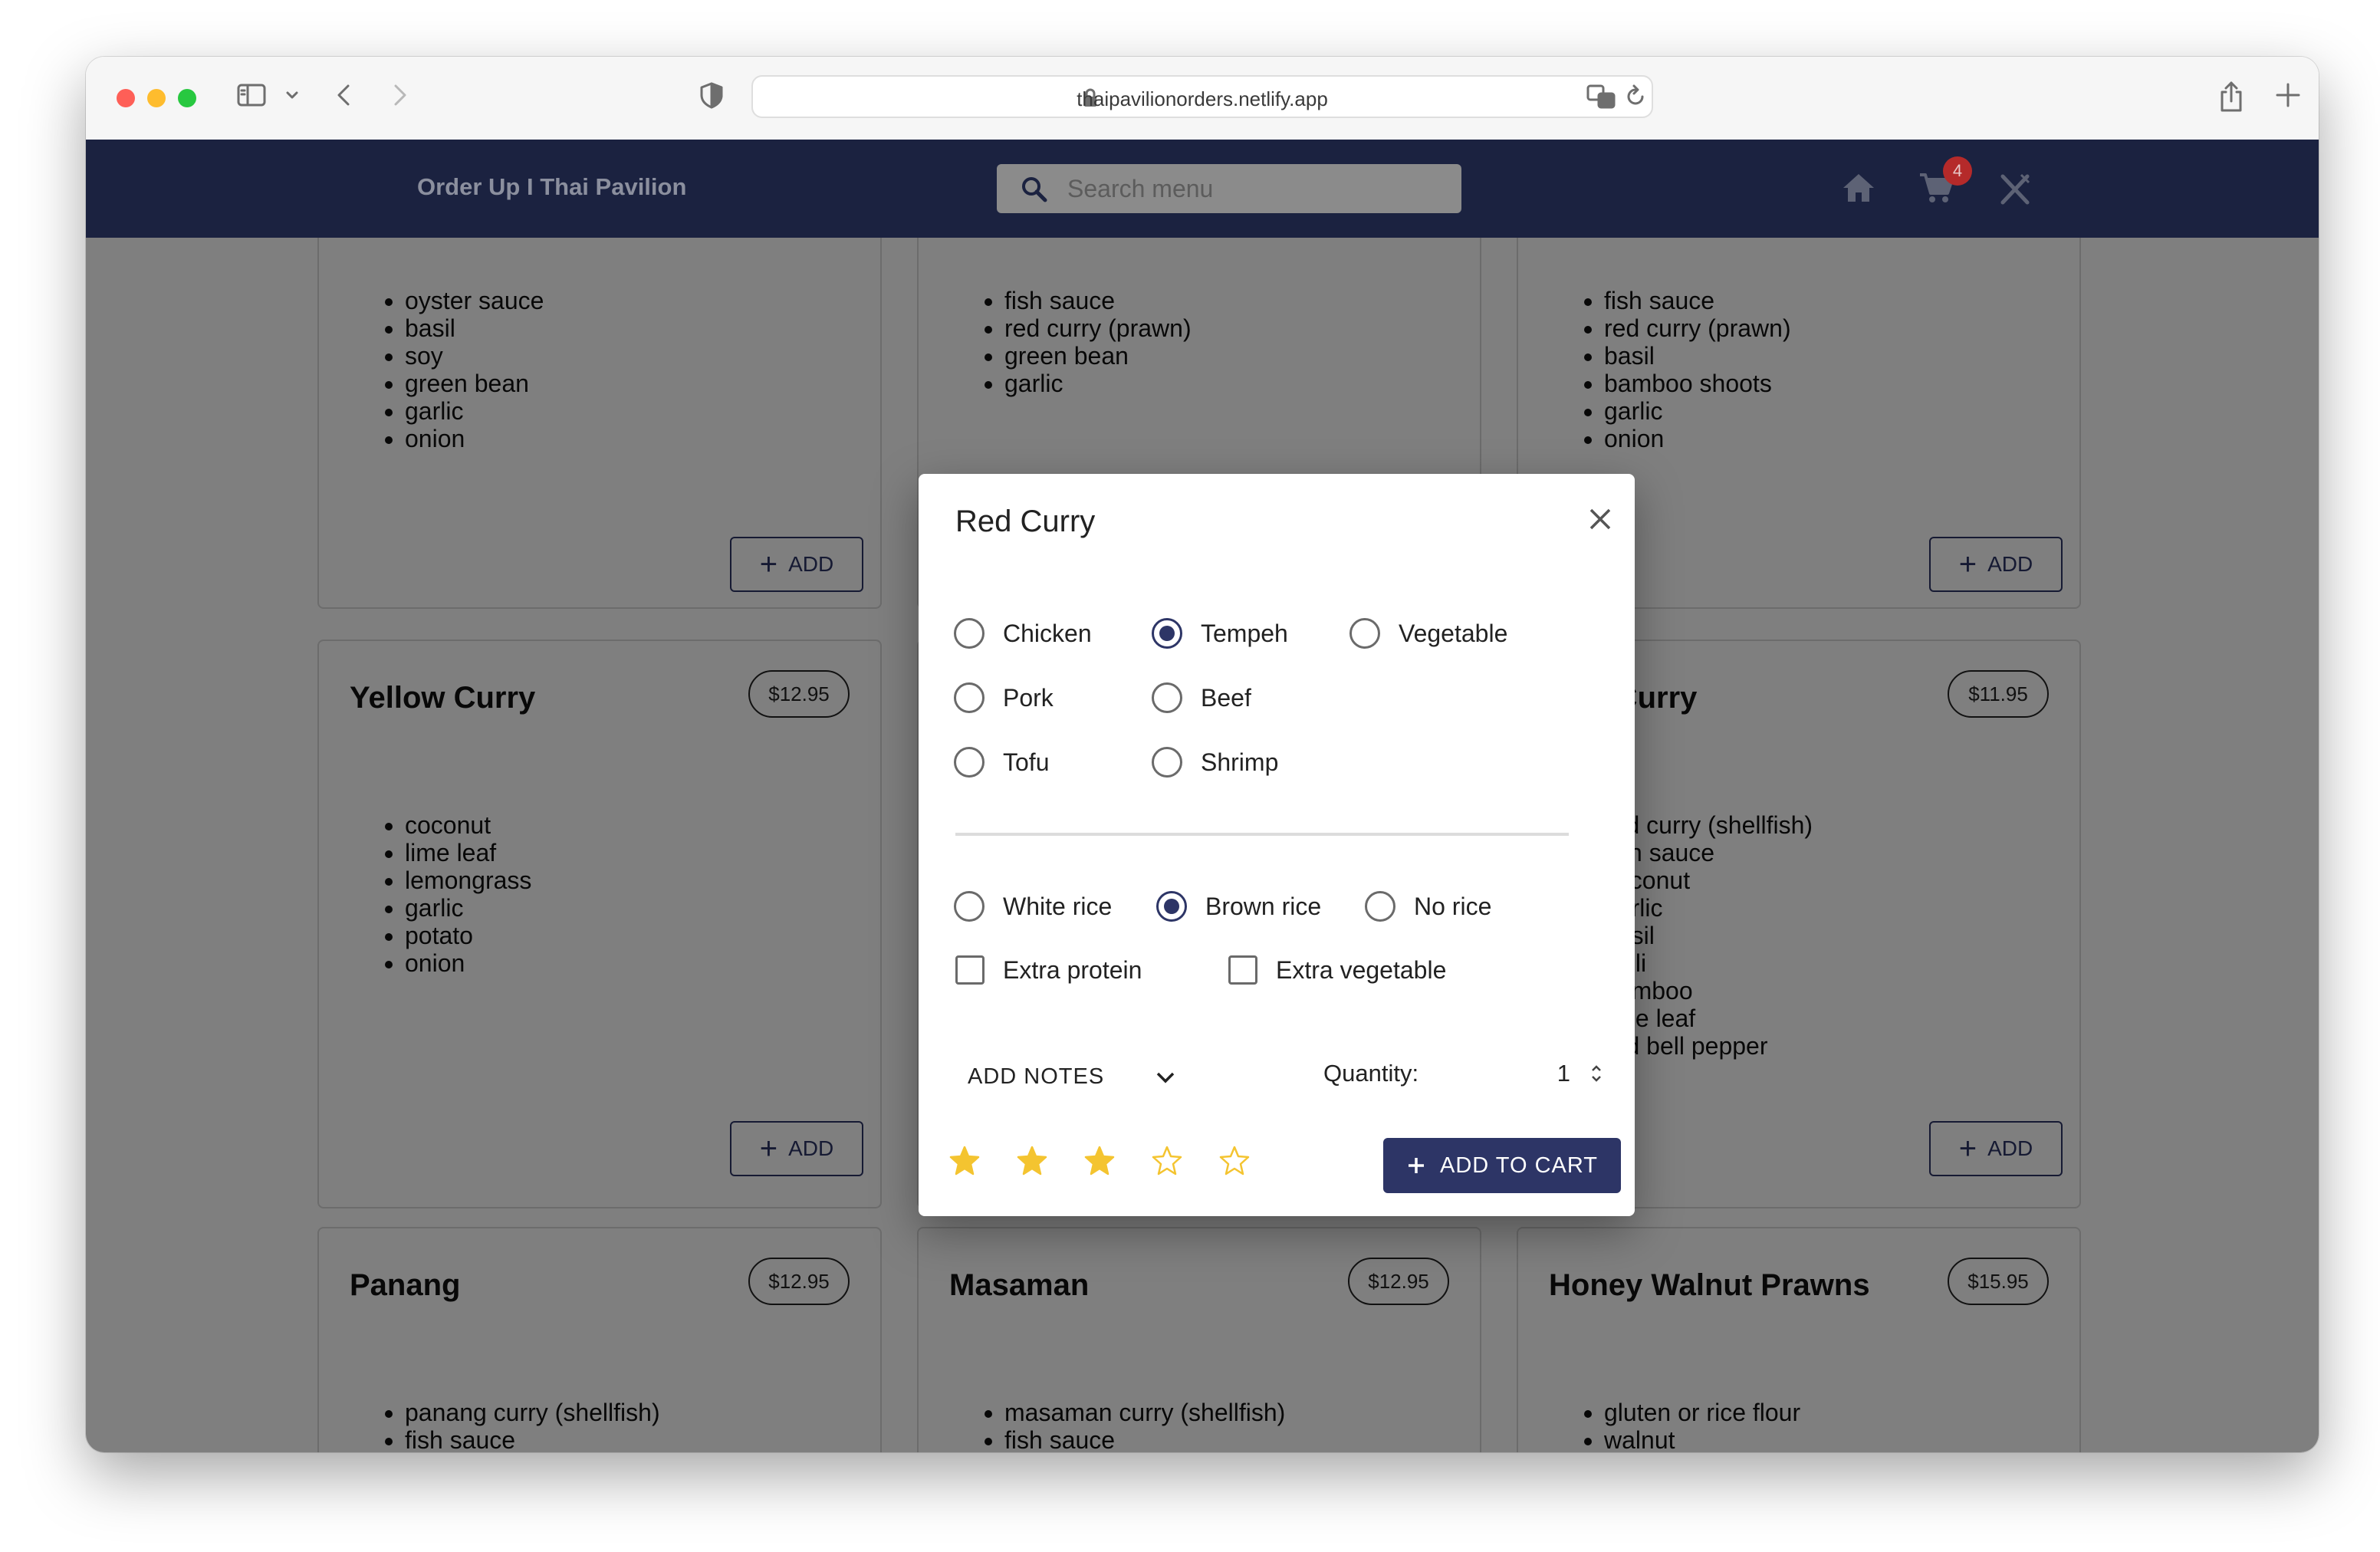 The height and width of the screenshot is (1552, 2380). I want to click on app-header: Order Up I Thai Pavilion 4, so click(1202, 189).